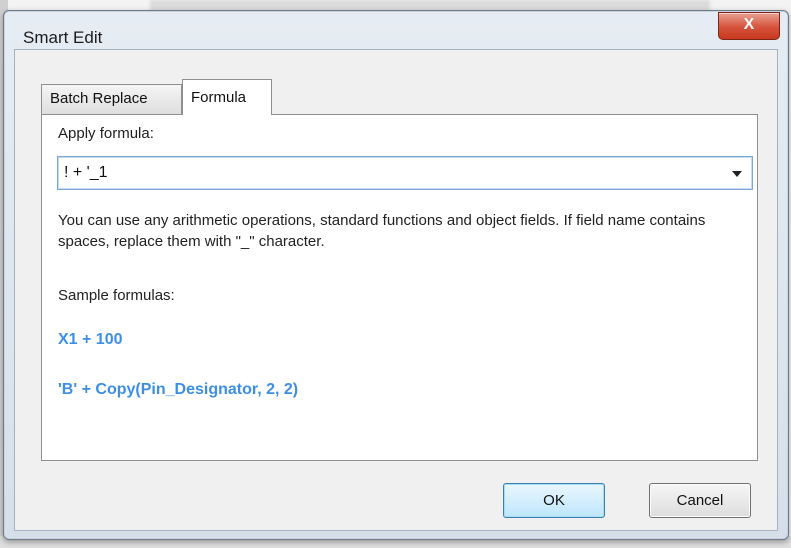  What do you see at coordinates (227, 97) in the screenshot?
I see `tab-formula: Formula` at bounding box center [227, 97].